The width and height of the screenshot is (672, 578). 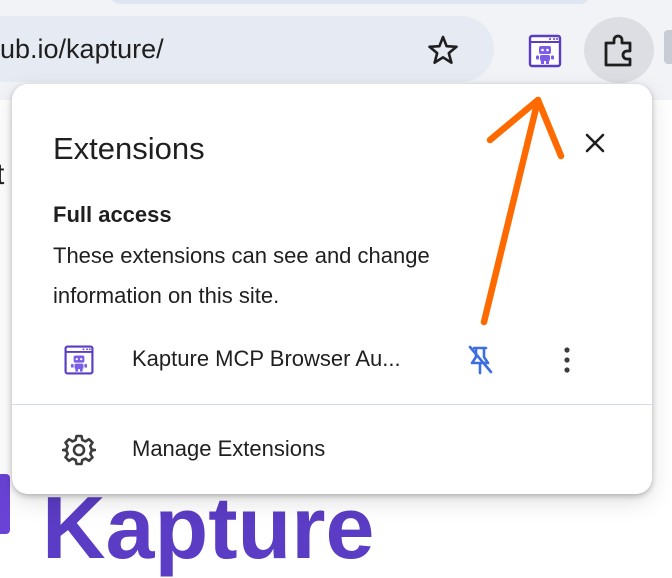 What do you see at coordinates (5, 504) in the screenshot?
I see `page-logo-mark` at bounding box center [5, 504].